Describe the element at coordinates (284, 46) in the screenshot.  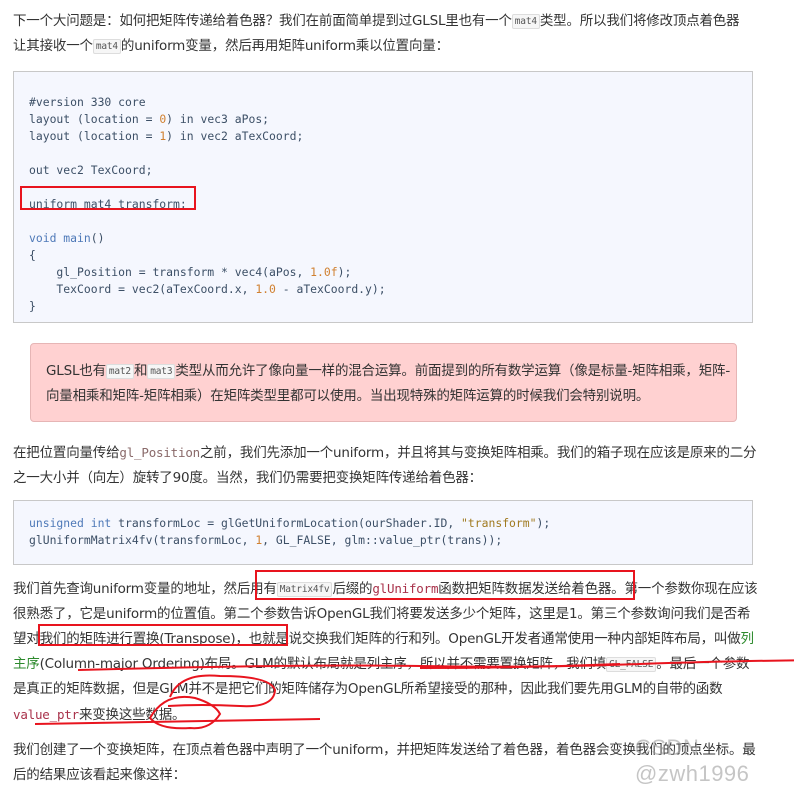
I see `intro-text: 的uniform变量，然后再用矩阵uniform乘以位置向量：` at that location.